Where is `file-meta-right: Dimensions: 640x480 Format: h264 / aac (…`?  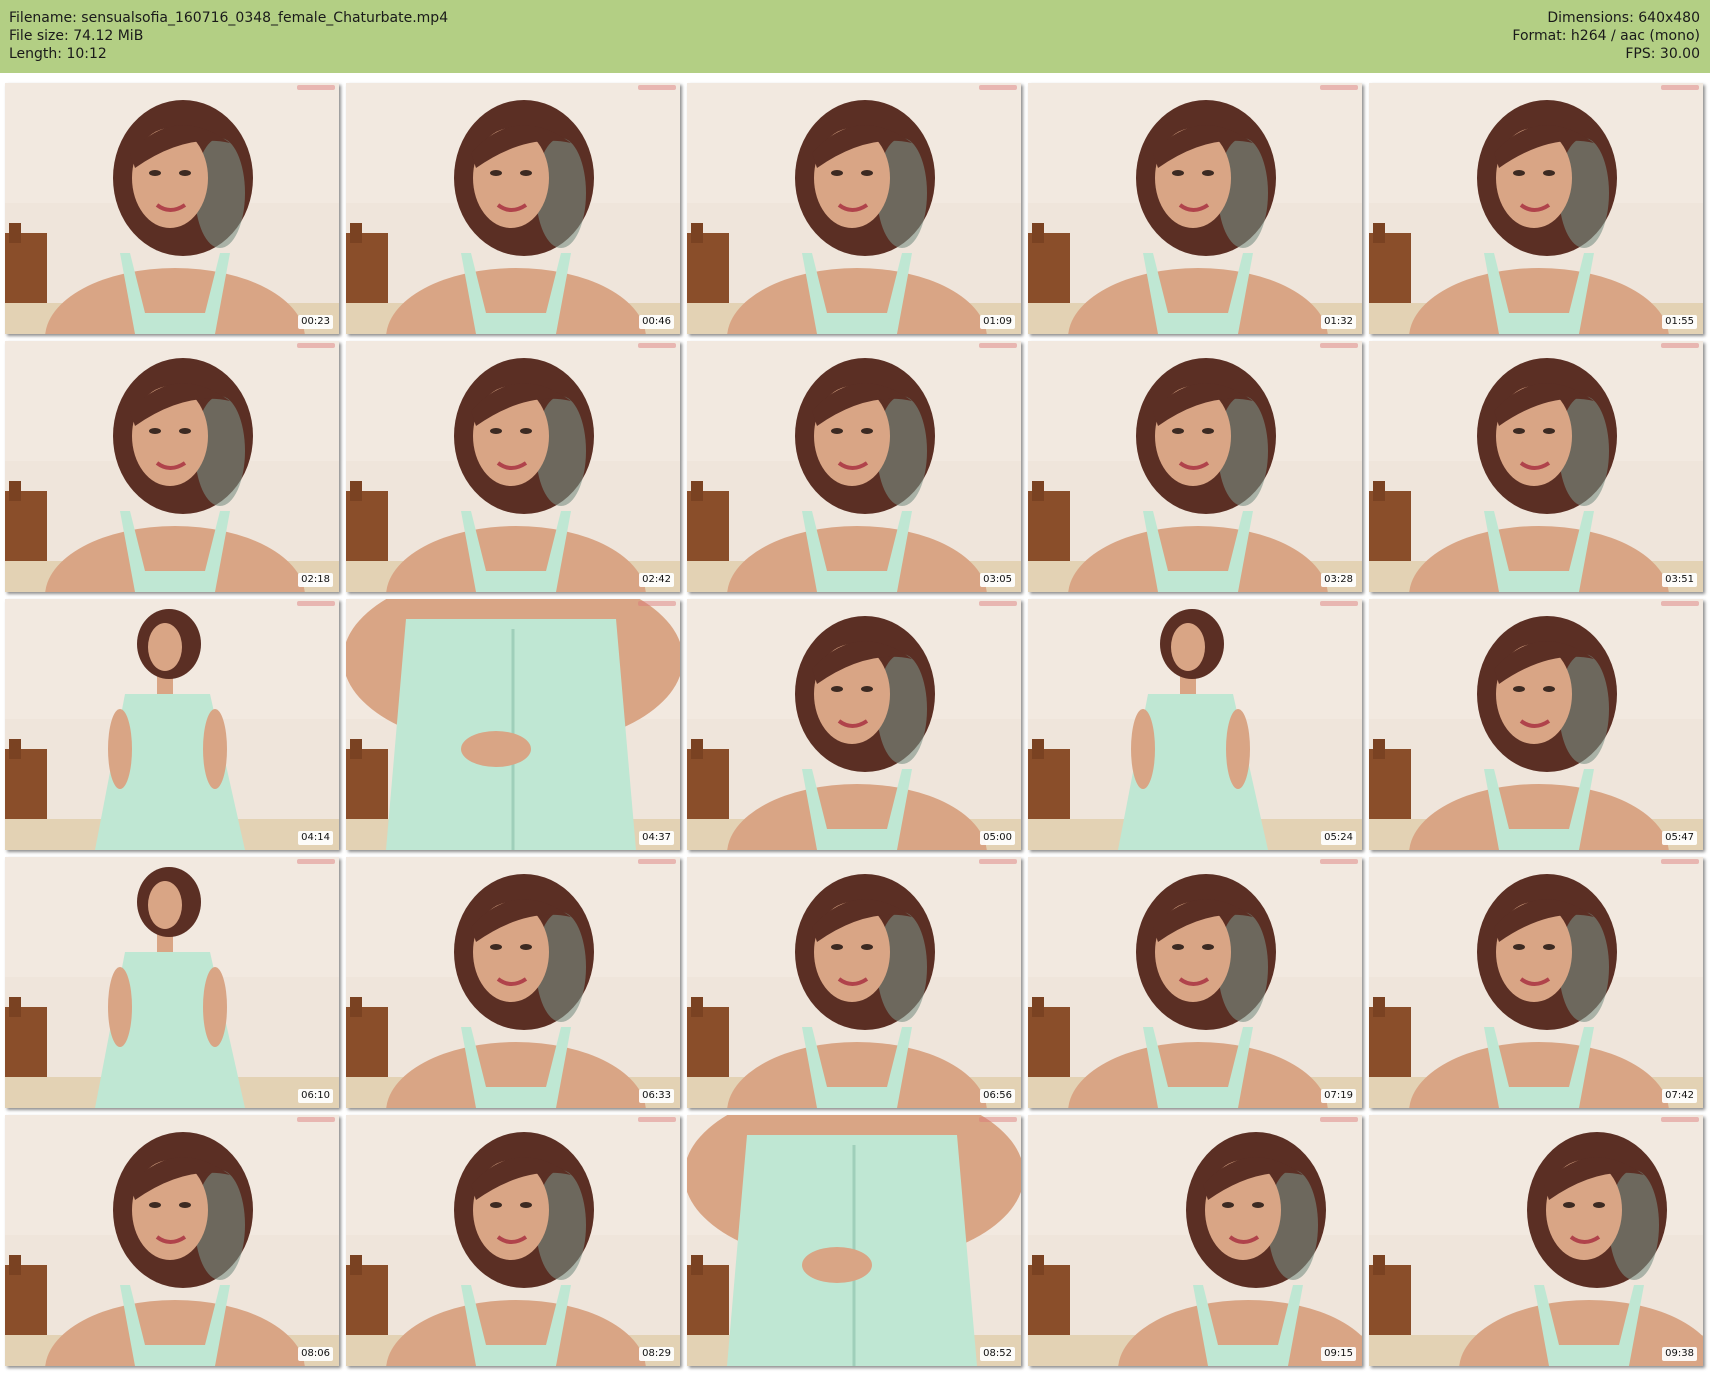 file-meta-right: Dimensions: 640x480 Format: h264 / aac (… is located at coordinates (1606, 36).